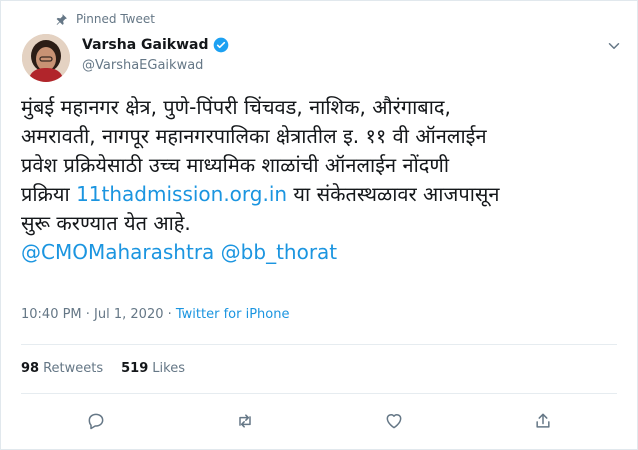  What do you see at coordinates (98, 314) in the screenshot?
I see `tweet-timestamp: 10:40 PM · Jul 1, 2020 ·` at bounding box center [98, 314].